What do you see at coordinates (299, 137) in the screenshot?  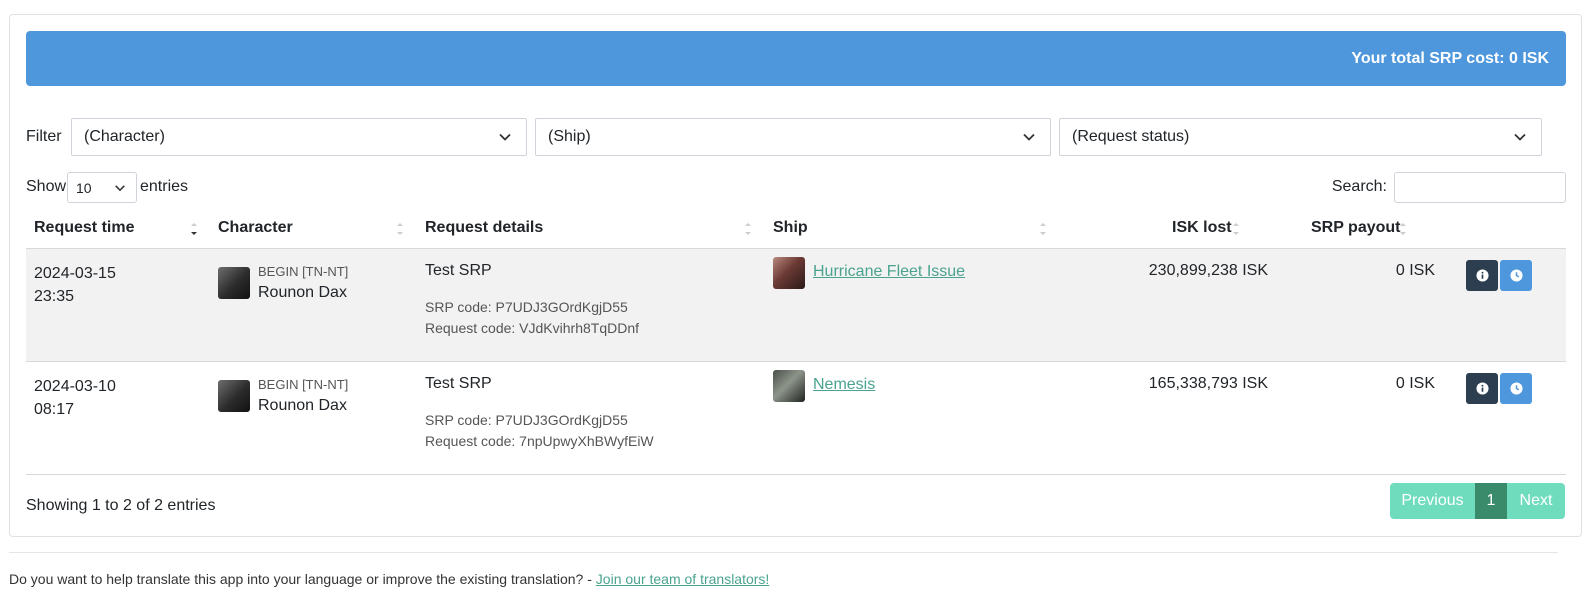 I see `character-filter-select: (Character)` at bounding box center [299, 137].